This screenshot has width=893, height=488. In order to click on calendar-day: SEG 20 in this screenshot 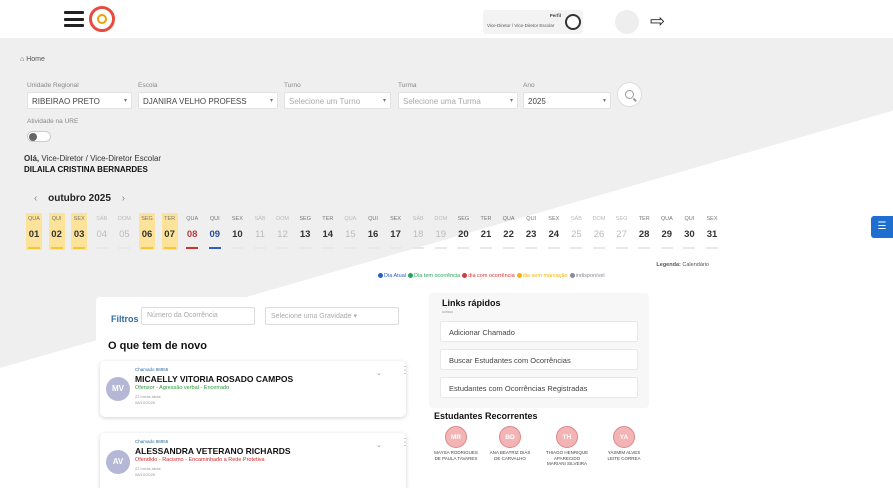, I will do `click(463, 231)`.